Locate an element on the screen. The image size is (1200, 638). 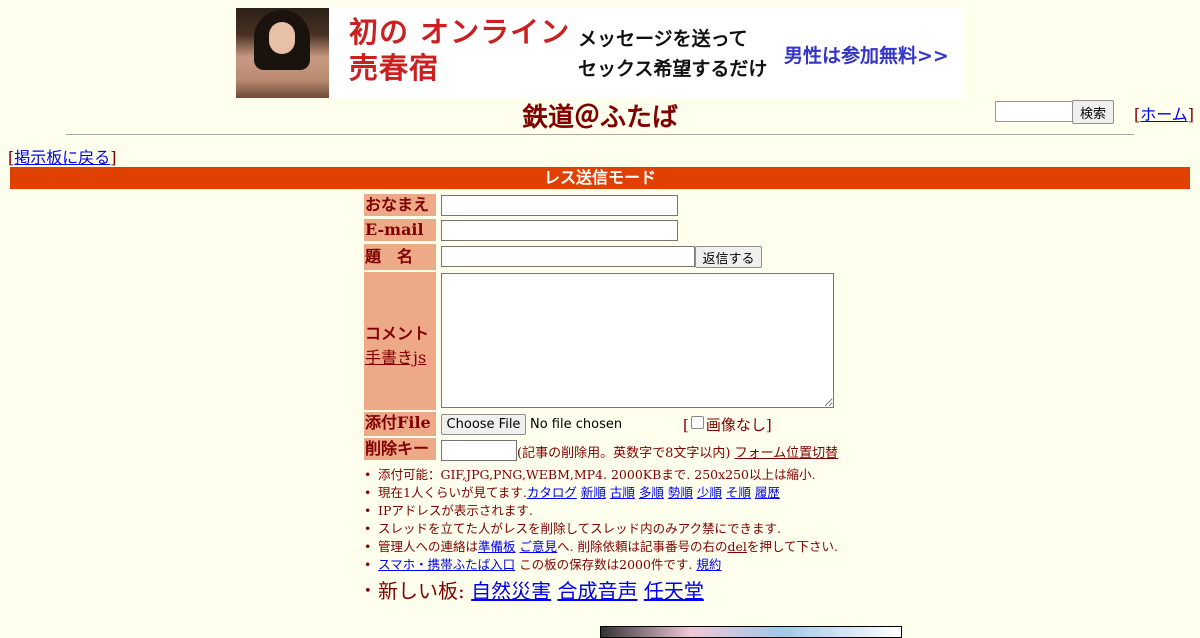
comment-textarea is located at coordinates (637, 340).